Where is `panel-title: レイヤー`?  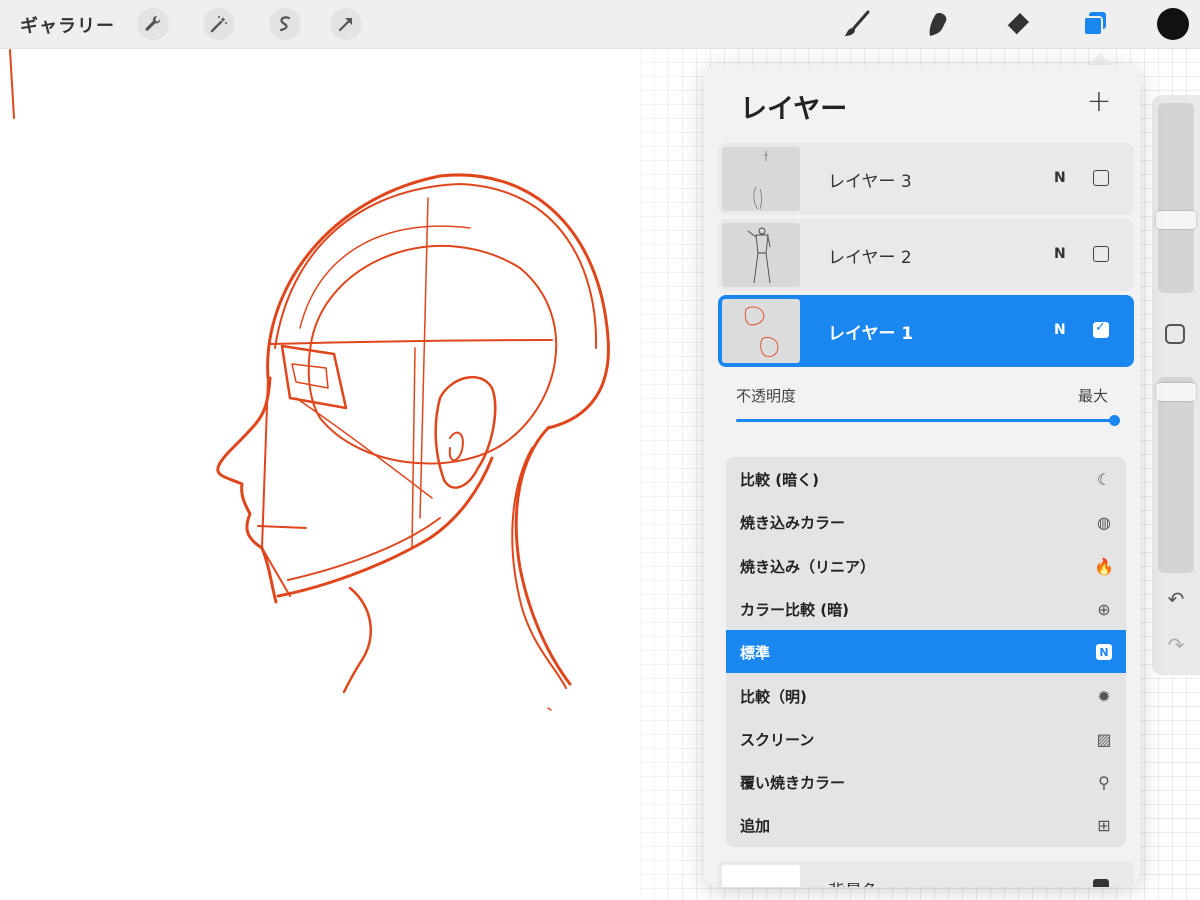 panel-title: レイヤー is located at coordinates (794, 109).